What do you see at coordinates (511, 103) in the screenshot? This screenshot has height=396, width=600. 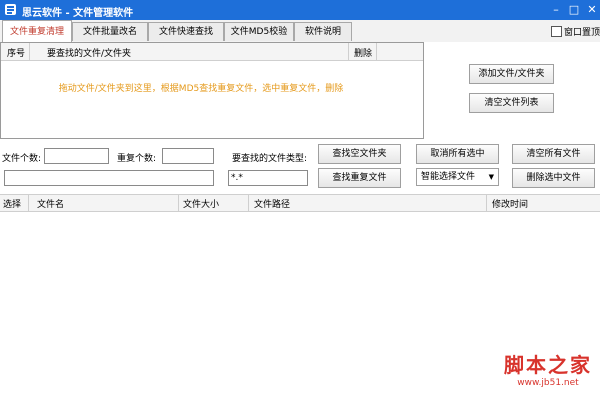 I see `clear-file-list-button: 清空文件列表` at bounding box center [511, 103].